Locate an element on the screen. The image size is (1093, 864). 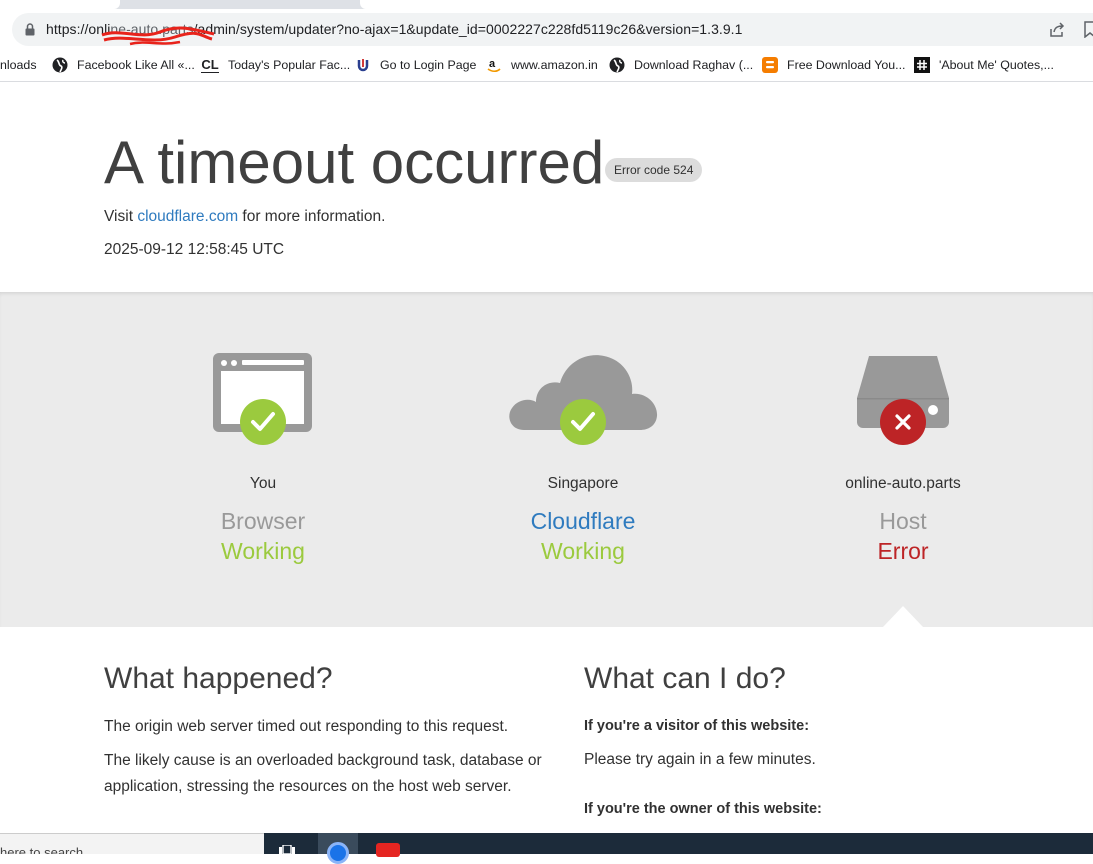
amazon-icon: a is located at coordinates (494, 65).